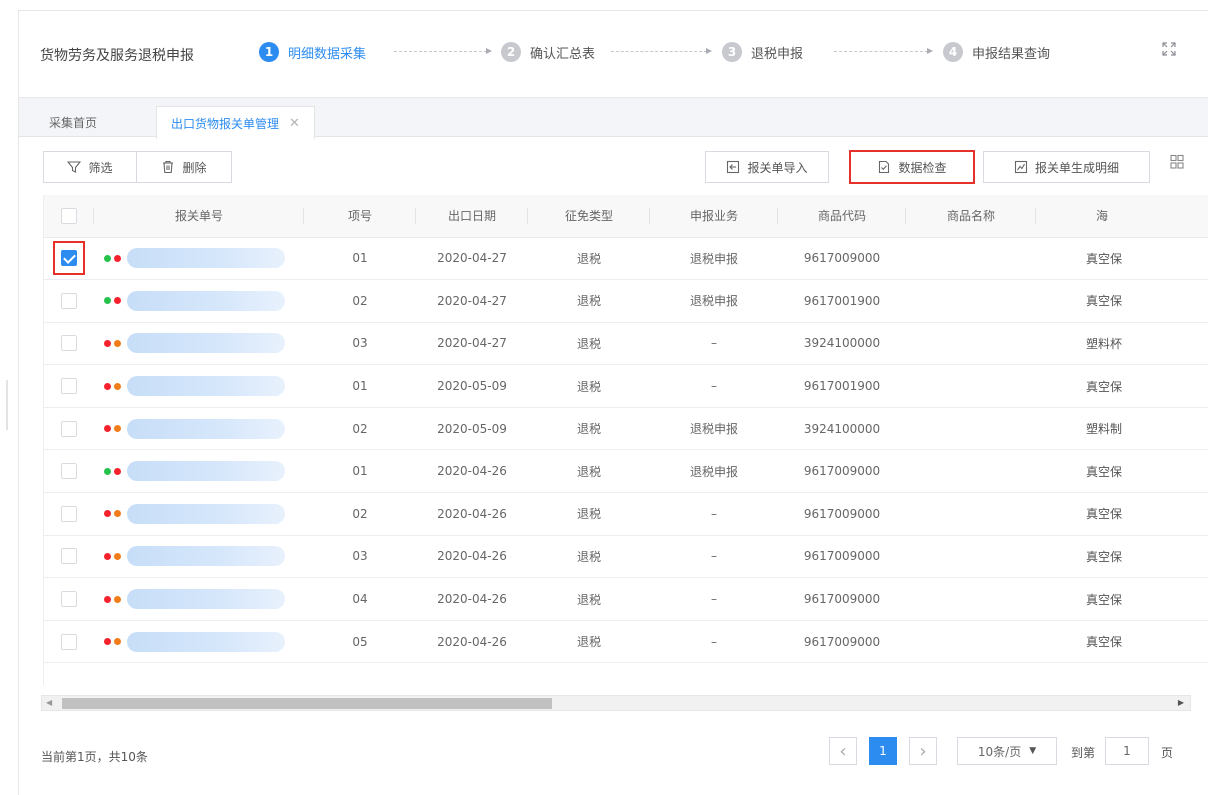 The height and width of the screenshot is (795, 1208). I want to click on close-icon: ✕, so click(294, 123).